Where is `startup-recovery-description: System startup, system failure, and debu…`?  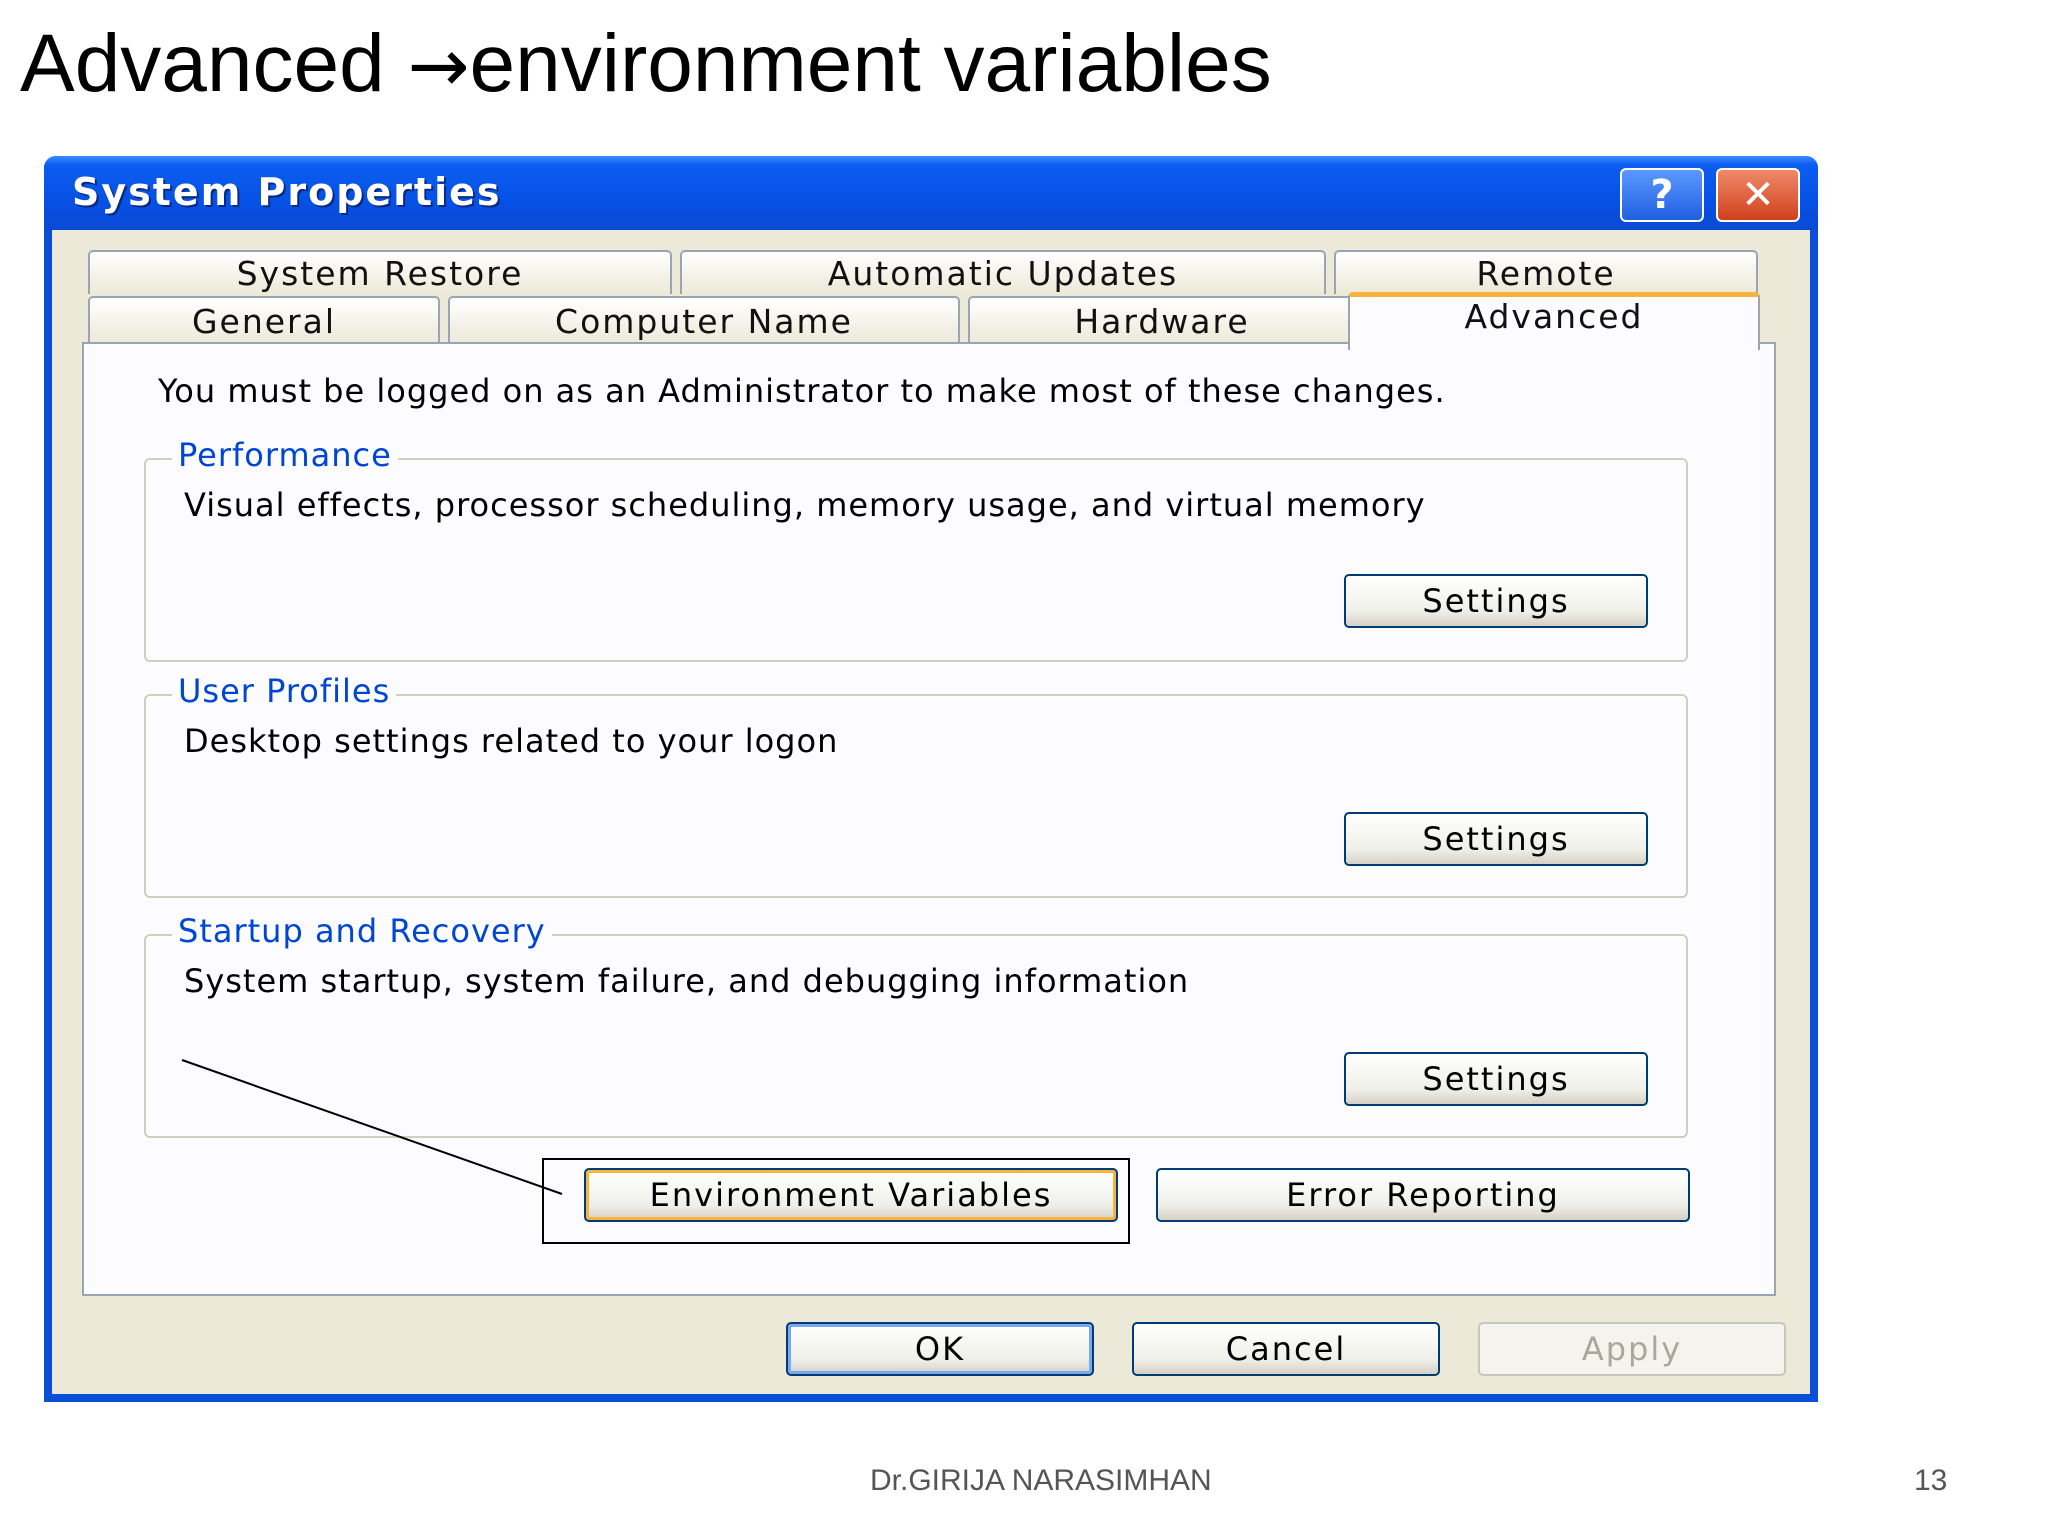 startup-recovery-description: System startup, system failure, and debu… is located at coordinates (687, 981).